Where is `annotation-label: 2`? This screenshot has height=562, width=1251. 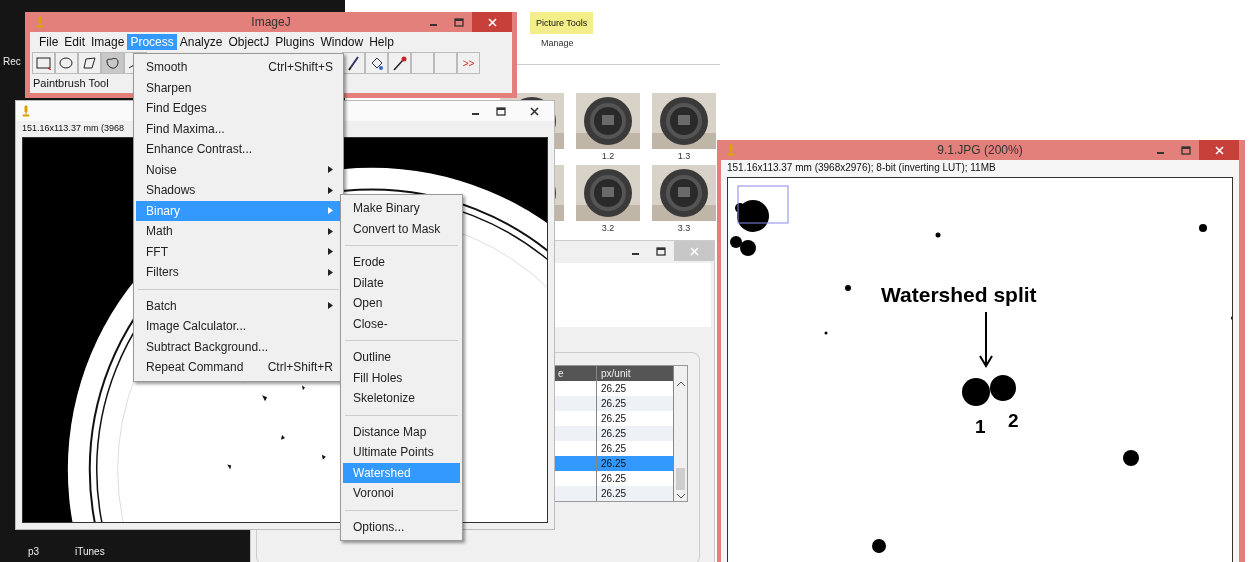 annotation-label: 2 is located at coordinates (1013, 421).